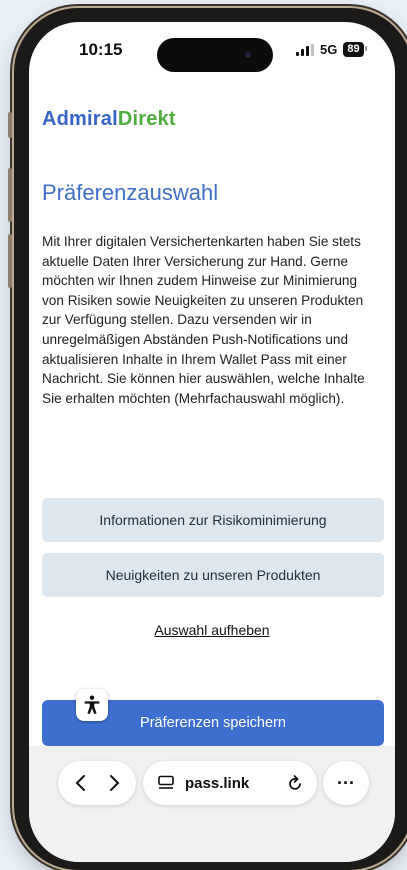  What do you see at coordinates (10, 125) in the screenshot?
I see `mute-switch` at bounding box center [10, 125].